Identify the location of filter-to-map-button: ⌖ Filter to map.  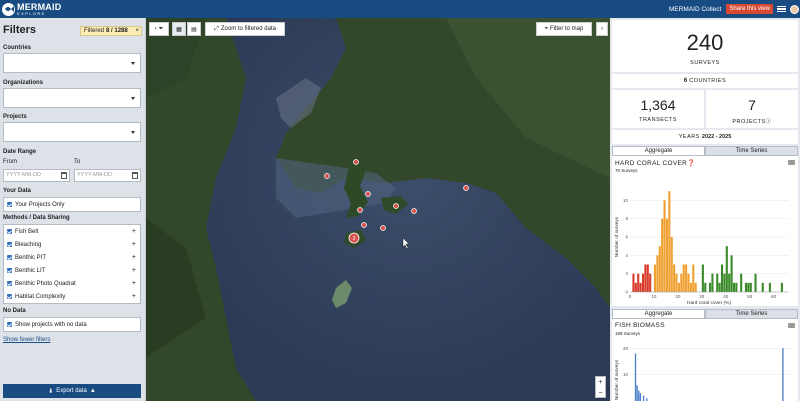
(564, 29).